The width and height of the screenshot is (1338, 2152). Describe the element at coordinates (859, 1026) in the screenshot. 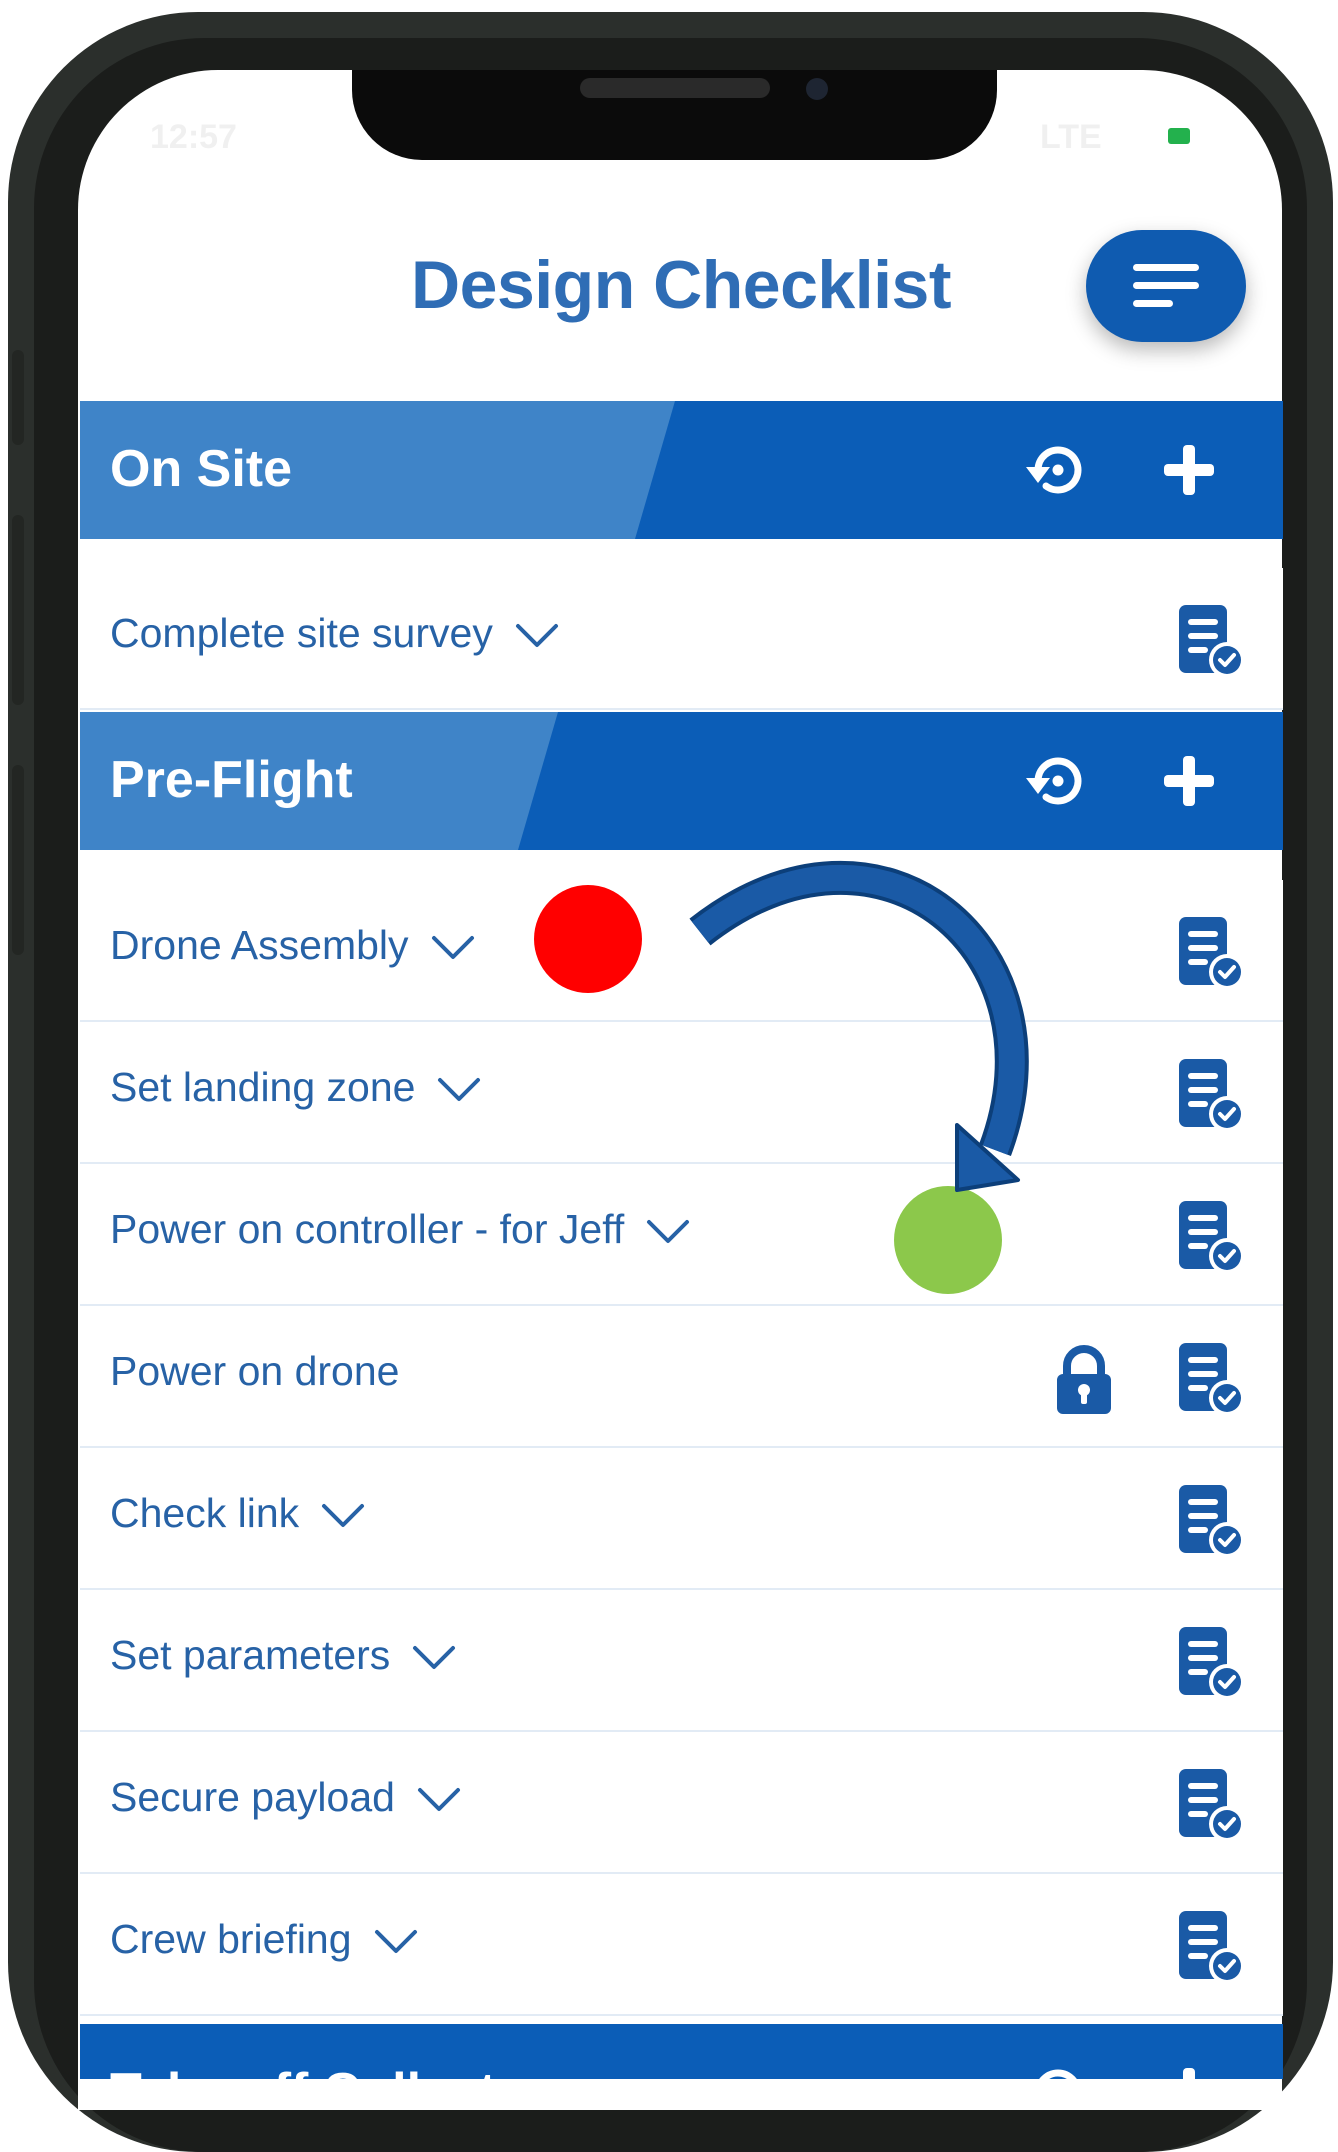

I see `drag-arrow-icon` at that location.